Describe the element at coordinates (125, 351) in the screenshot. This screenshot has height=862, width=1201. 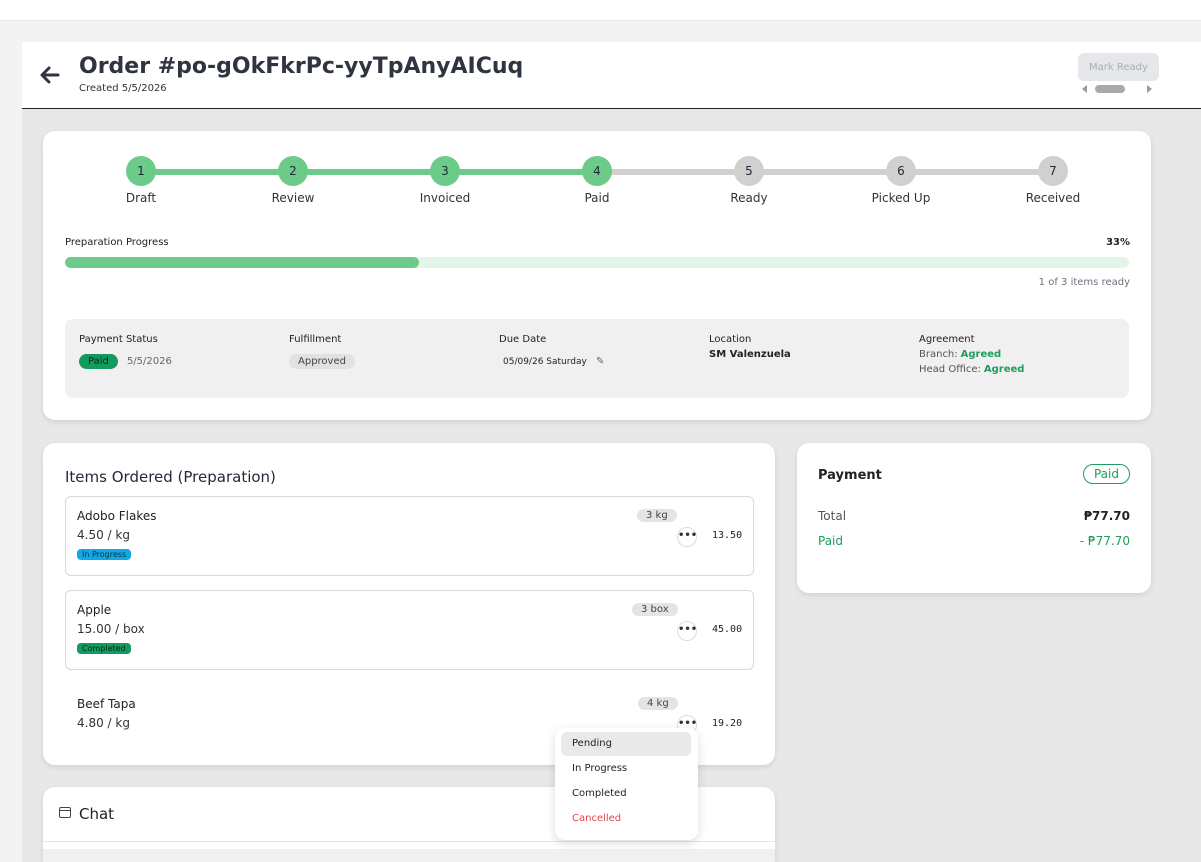
I see `payment-status-section: Payment Status Paid 5/5/2026` at that location.